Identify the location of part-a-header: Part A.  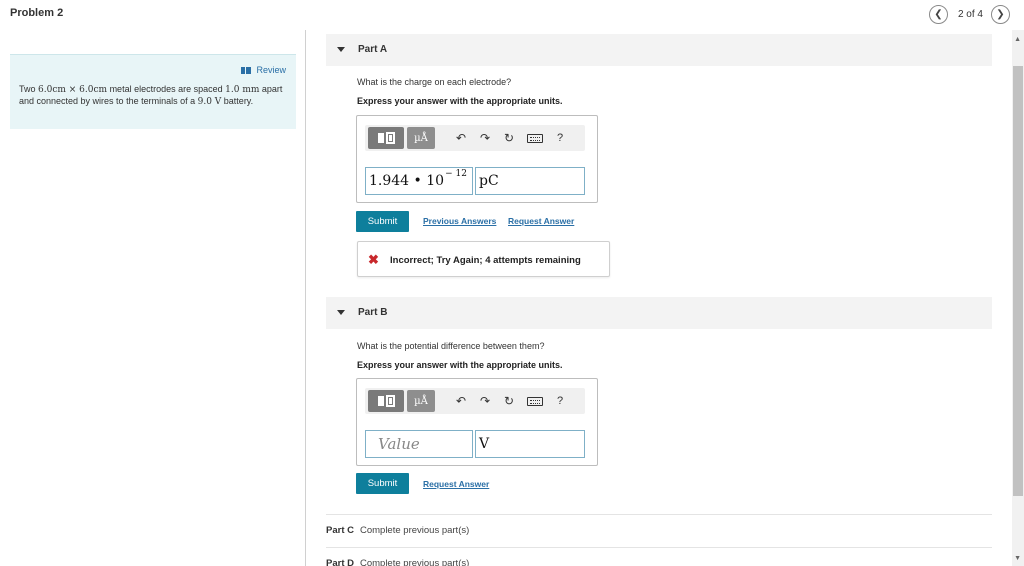
(659, 50).